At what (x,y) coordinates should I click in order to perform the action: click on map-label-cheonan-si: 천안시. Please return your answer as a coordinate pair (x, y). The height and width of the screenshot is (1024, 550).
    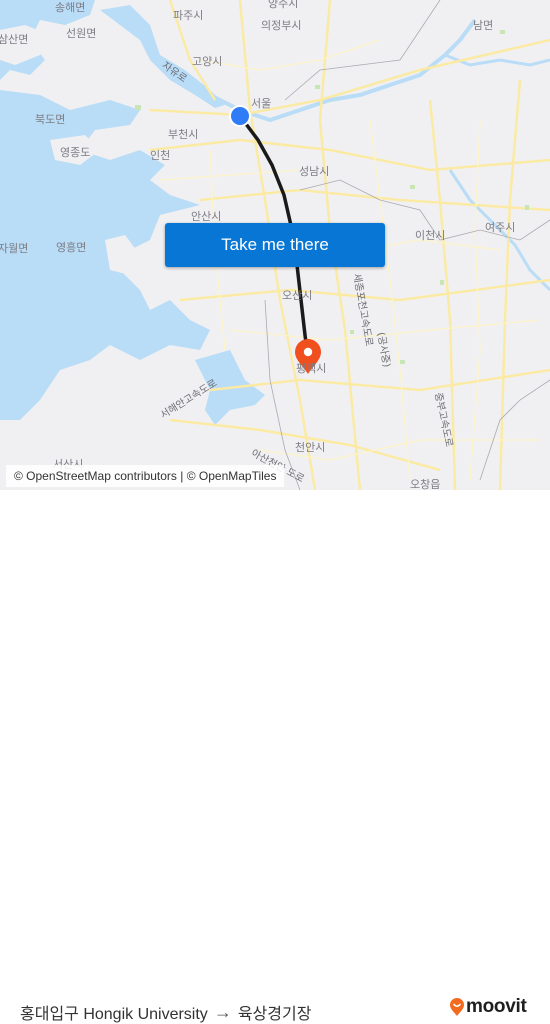
    Looking at the image, I should click on (310, 447).